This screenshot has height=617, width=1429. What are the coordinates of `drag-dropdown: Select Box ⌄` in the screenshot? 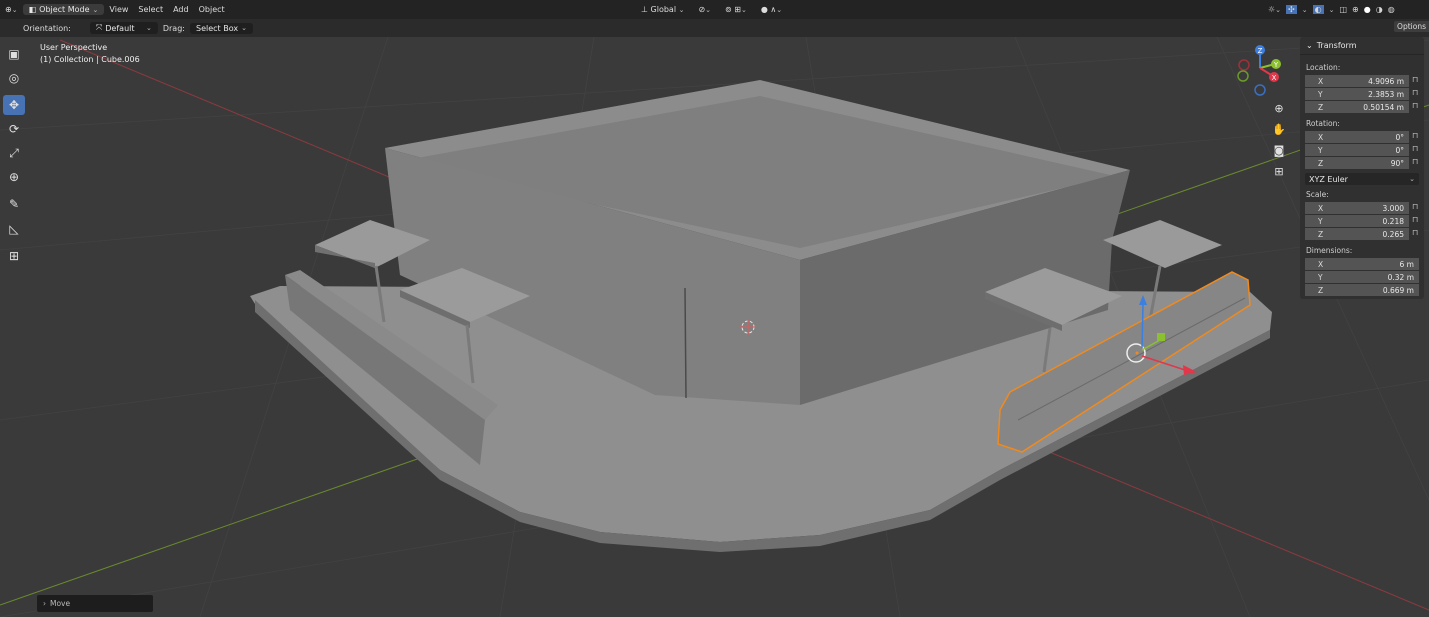 It's located at (221, 28).